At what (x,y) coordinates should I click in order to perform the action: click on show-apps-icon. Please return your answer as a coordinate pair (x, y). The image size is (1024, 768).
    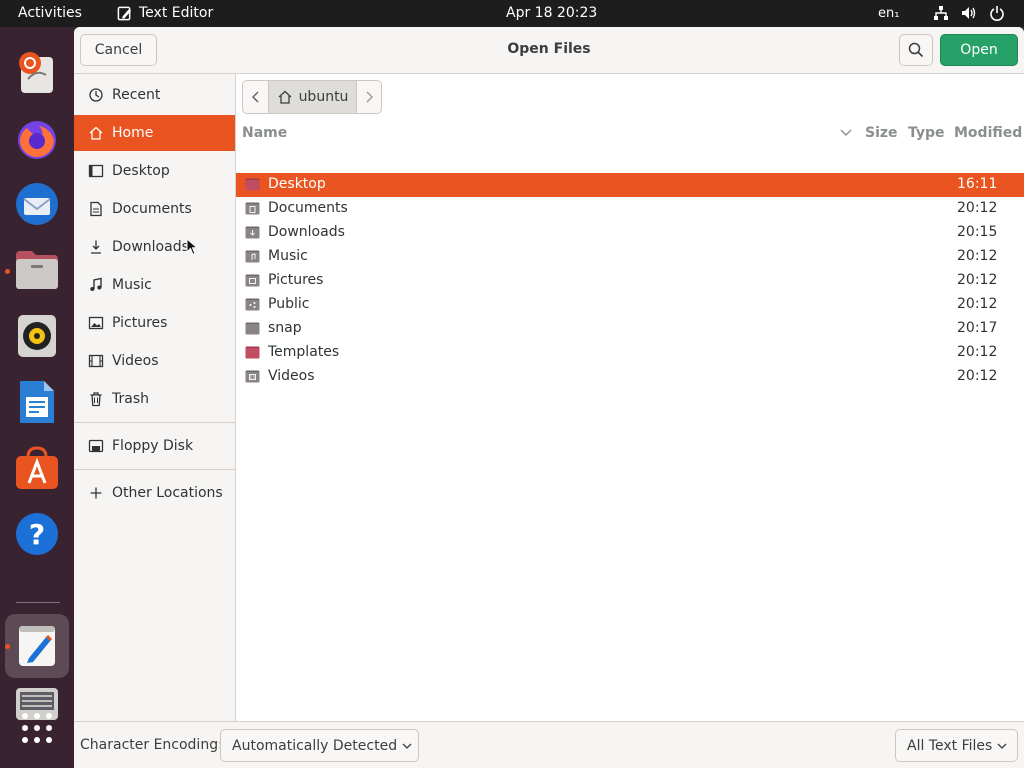
    Looking at the image, I should click on (37, 728).